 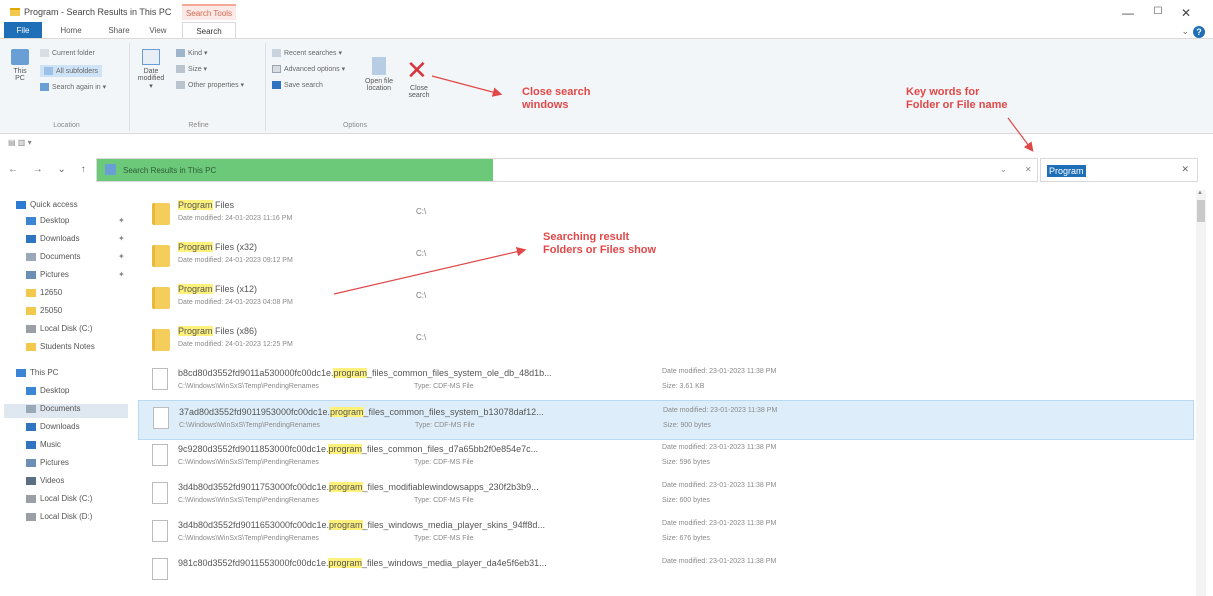 I want to click on current-folder-button: Current folder, so click(x=67, y=53).